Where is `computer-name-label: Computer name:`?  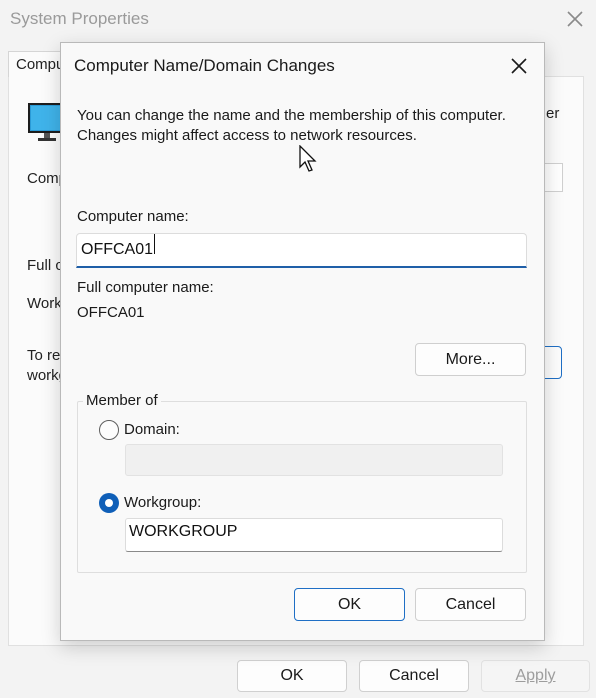
computer-name-label: Computer name: is located at coordinates (133, 216).